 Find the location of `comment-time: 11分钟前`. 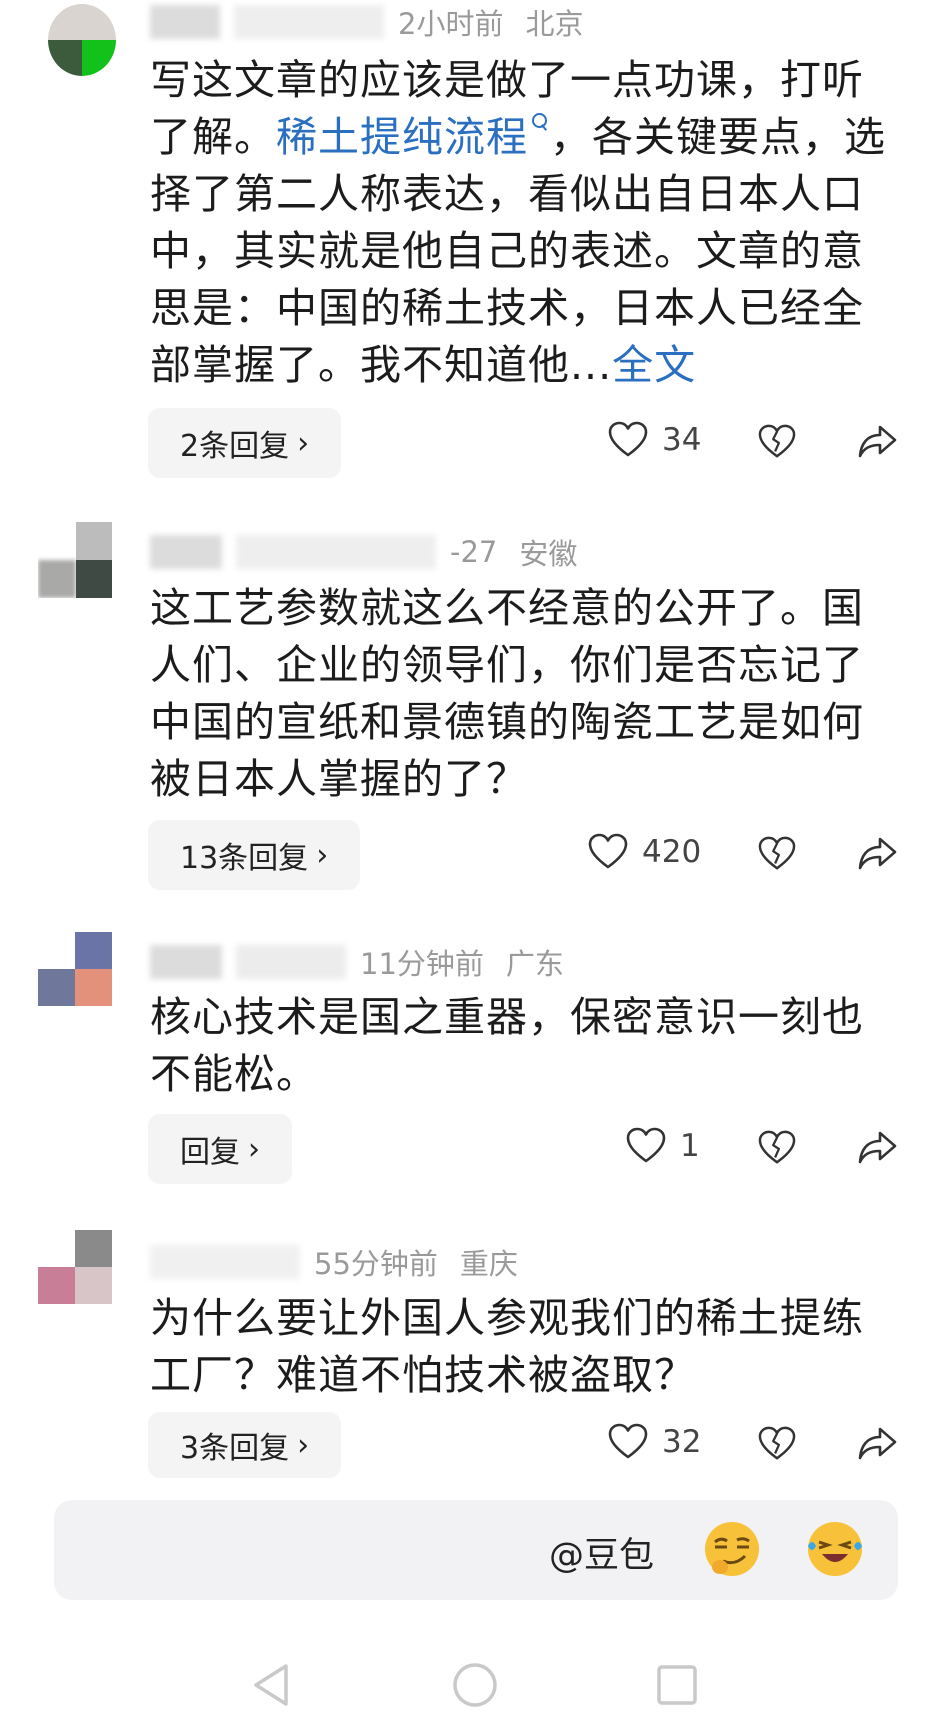

comment-time: 11分钟前 is located at coordinates (422, 964).